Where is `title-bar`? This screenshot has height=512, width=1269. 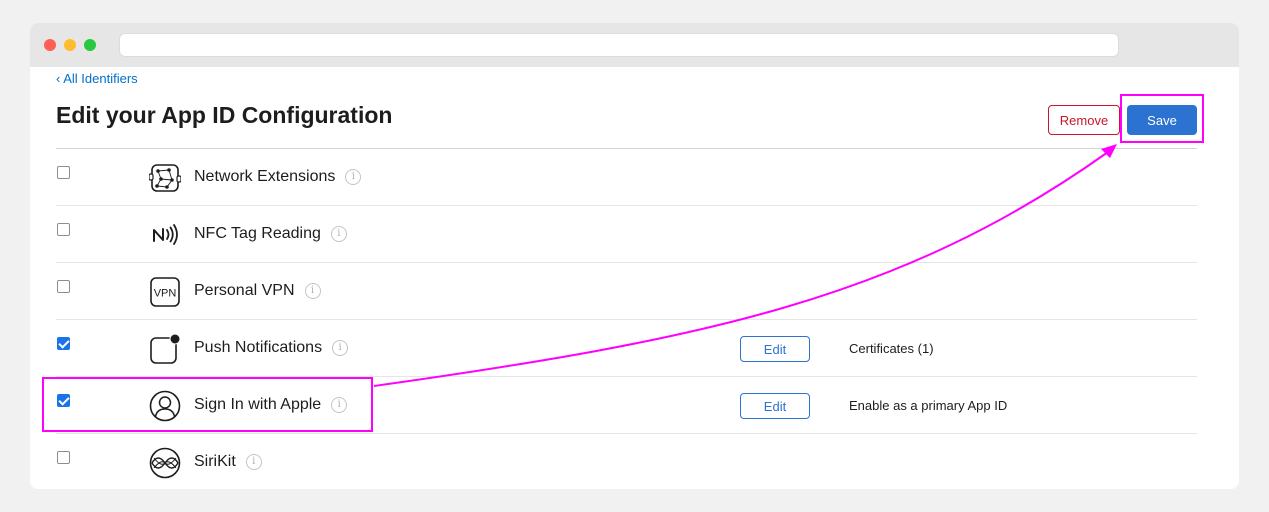 title-bar is located at coordinates (634, 45).